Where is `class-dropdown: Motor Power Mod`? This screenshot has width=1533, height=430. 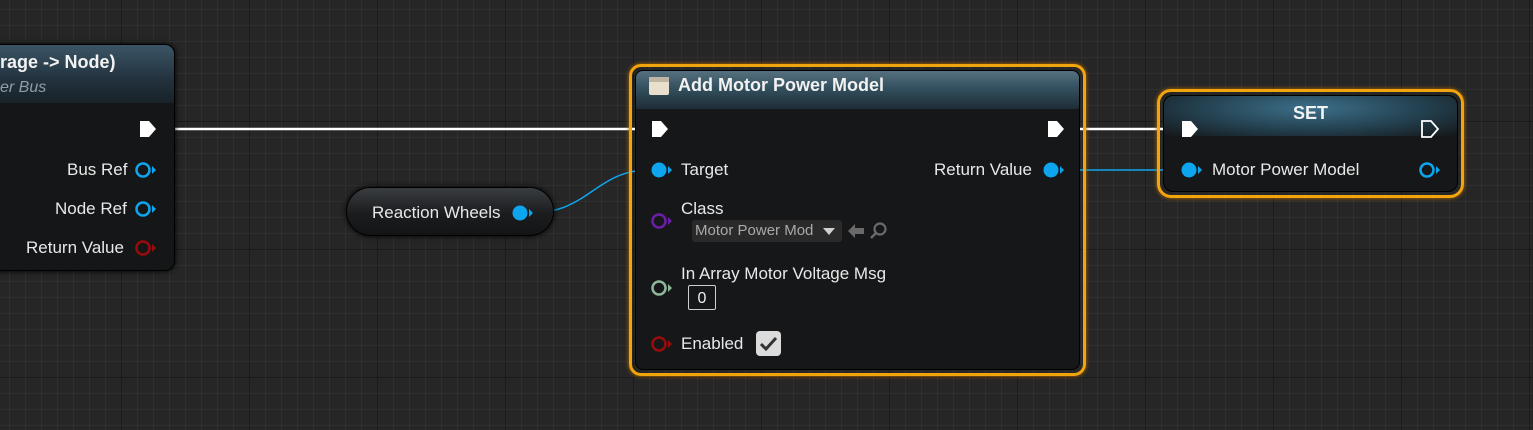 class-dropdown: Motor Power Mod is located at coordinates (767, 231).